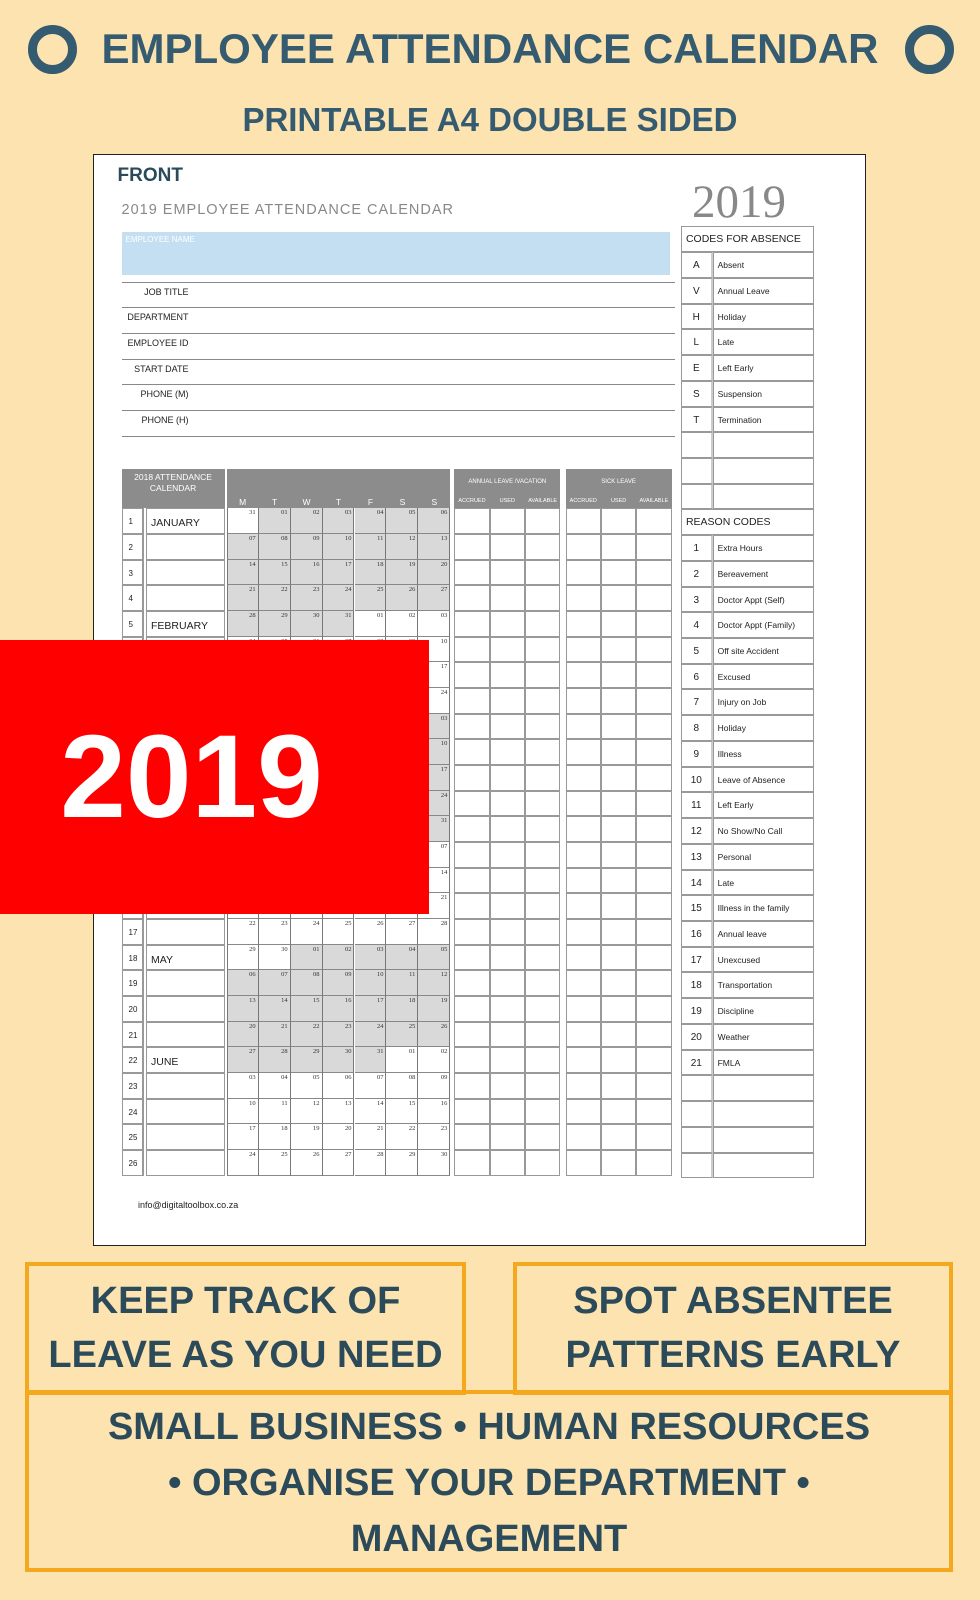 The height and width of the screenshot is (1600, 980). Describe the element at coordinates (433, 320) in the screenshot. I see `field-input-department` at that location.